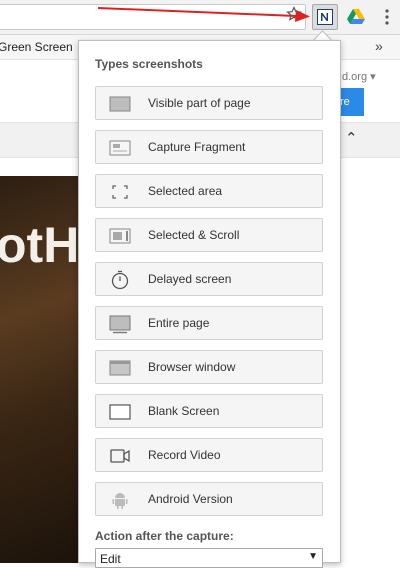 This screenshot has height=568, width=400. What do you see at coordinates (120, 280) in the screenshot?
I see `timer-icon` at bounding box center [120, 280].